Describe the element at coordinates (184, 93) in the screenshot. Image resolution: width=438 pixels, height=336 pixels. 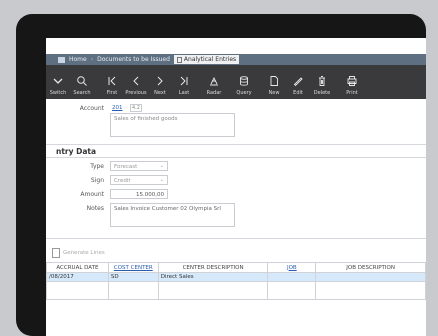
I see `last-label: Last` at that location.